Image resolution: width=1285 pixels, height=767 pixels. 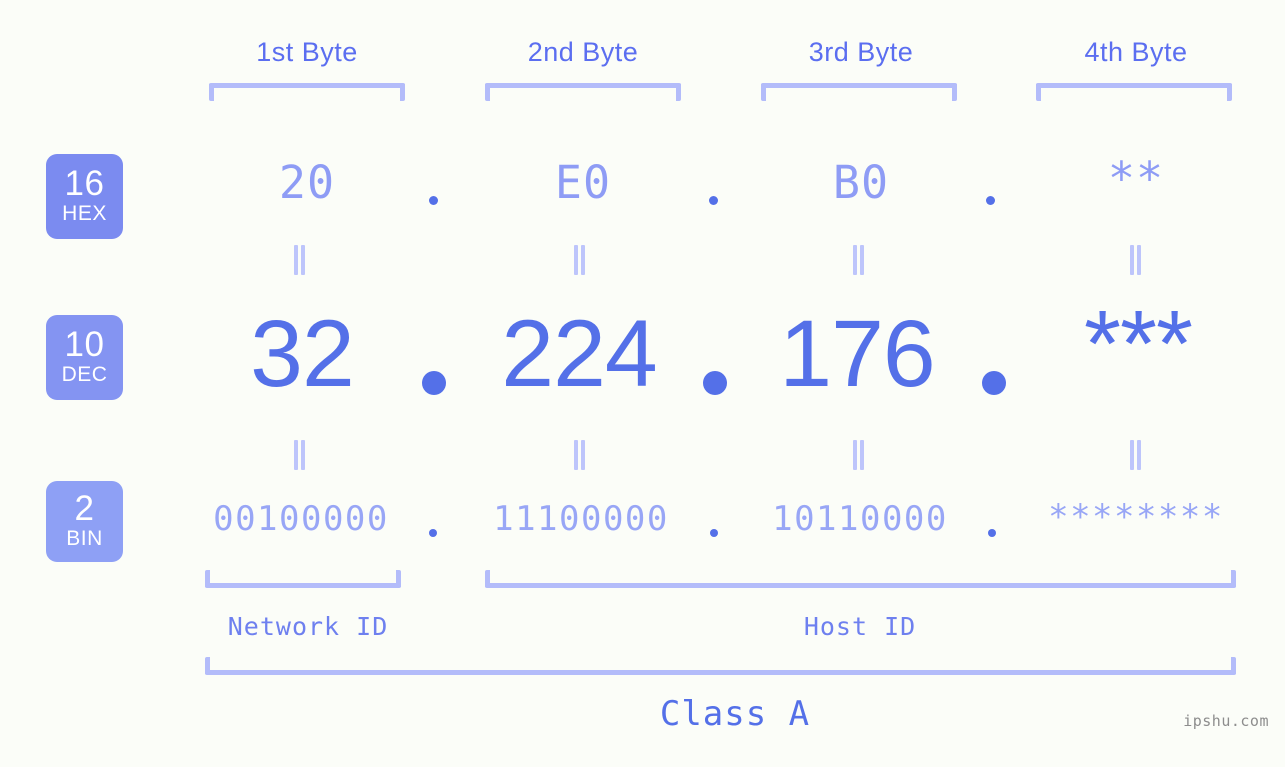 What do you see at coordinates (581, 519) in the screenshot?
I see `bin-byte-2-value: 11100000` at bounding box center [581, 519].